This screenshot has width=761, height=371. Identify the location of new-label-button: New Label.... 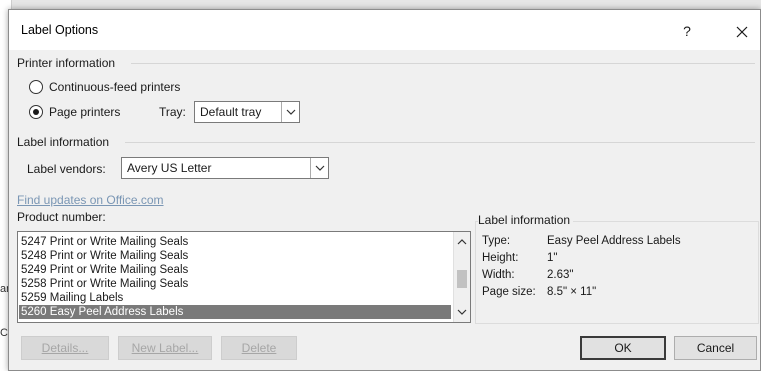
(165, 348).